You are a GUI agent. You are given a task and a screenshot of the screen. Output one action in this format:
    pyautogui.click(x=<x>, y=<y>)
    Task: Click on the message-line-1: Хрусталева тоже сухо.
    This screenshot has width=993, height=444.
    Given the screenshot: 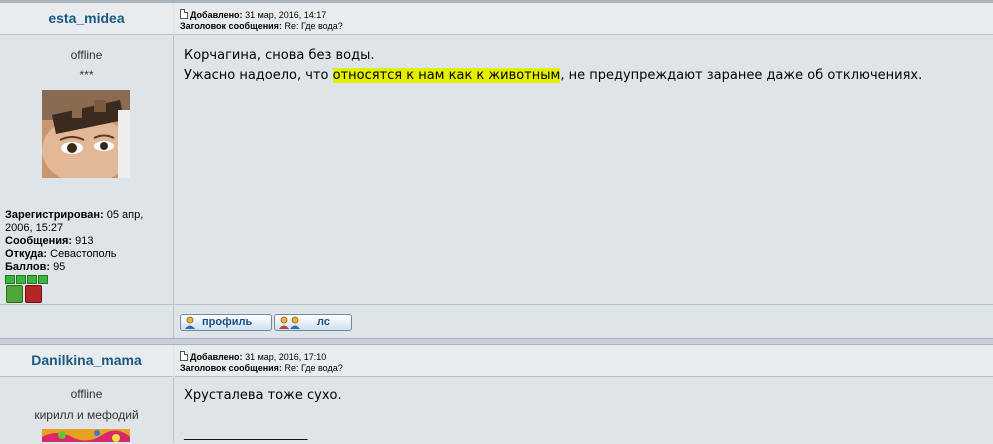 What is the action you would take?
    pyautogui.click(x=263, y=395)
    